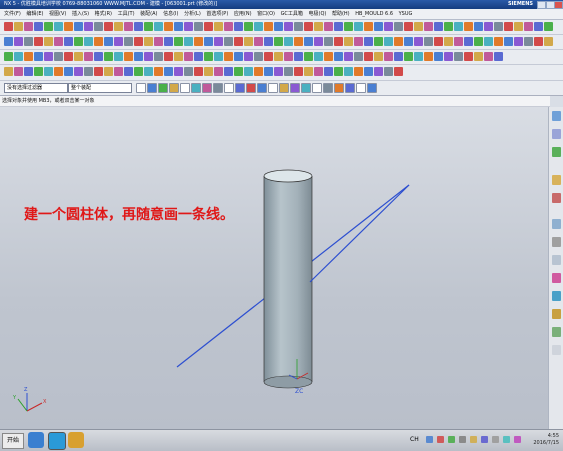 This screenshot has width=563, height=451. What do you see at coordinates (57, 14) in the screenshot?
I see `menu-view: 视图(V)` at bounding box center [57, 14].